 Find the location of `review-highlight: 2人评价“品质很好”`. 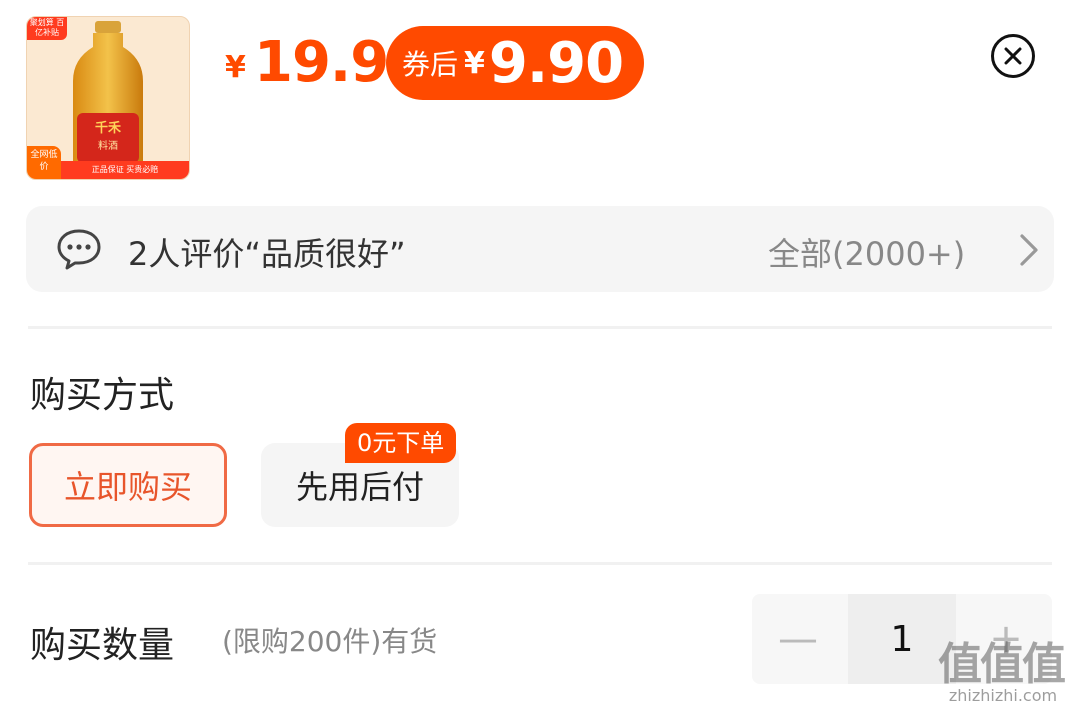

review-highlight: 2人评价“品质很好” is located at coordinates (267, 254).